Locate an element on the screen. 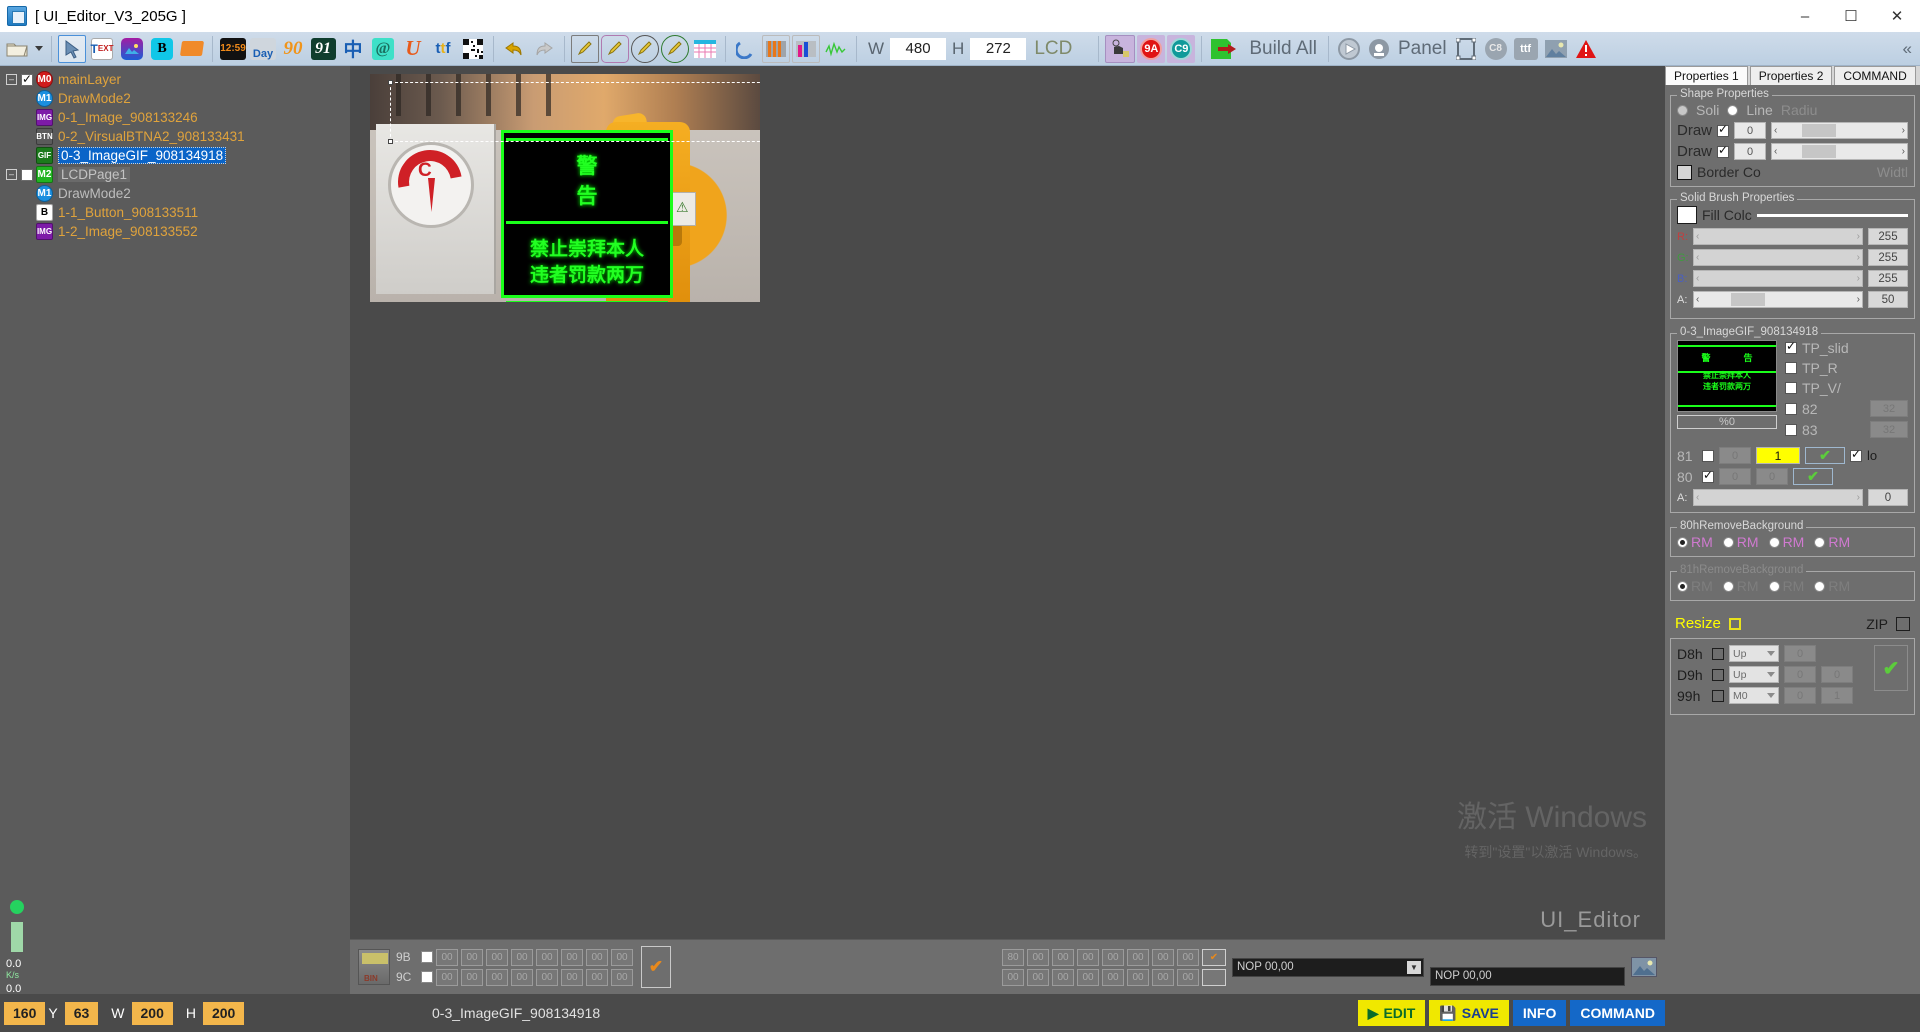 Image resolution: width=1920 pixels, height=1032 pixels. build-all-icon is located at coordinates (1225, 49).